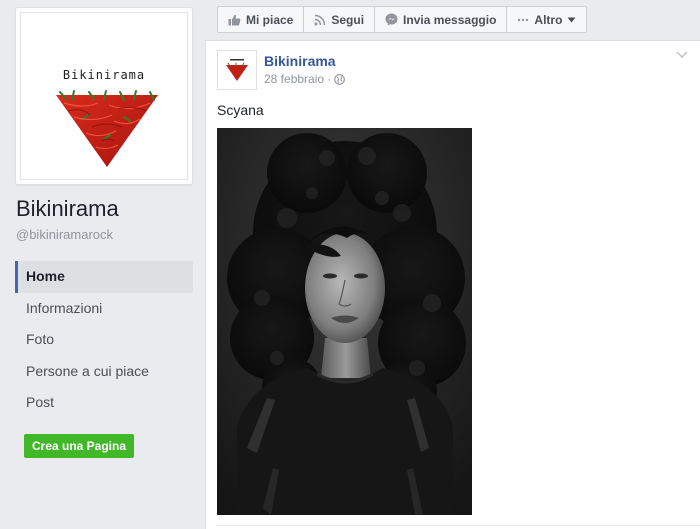 The image size is (700, 529). Describe the element at coordinates (240, 110) in the screenshot. I see `post-text: Scyana` at that location.